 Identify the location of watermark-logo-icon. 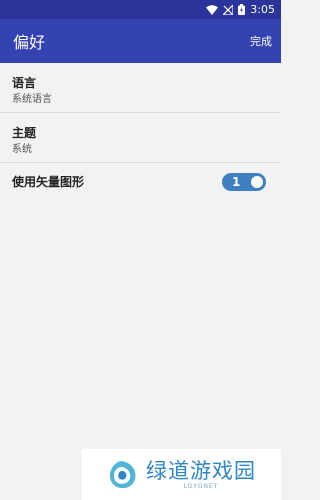
(122, 474).